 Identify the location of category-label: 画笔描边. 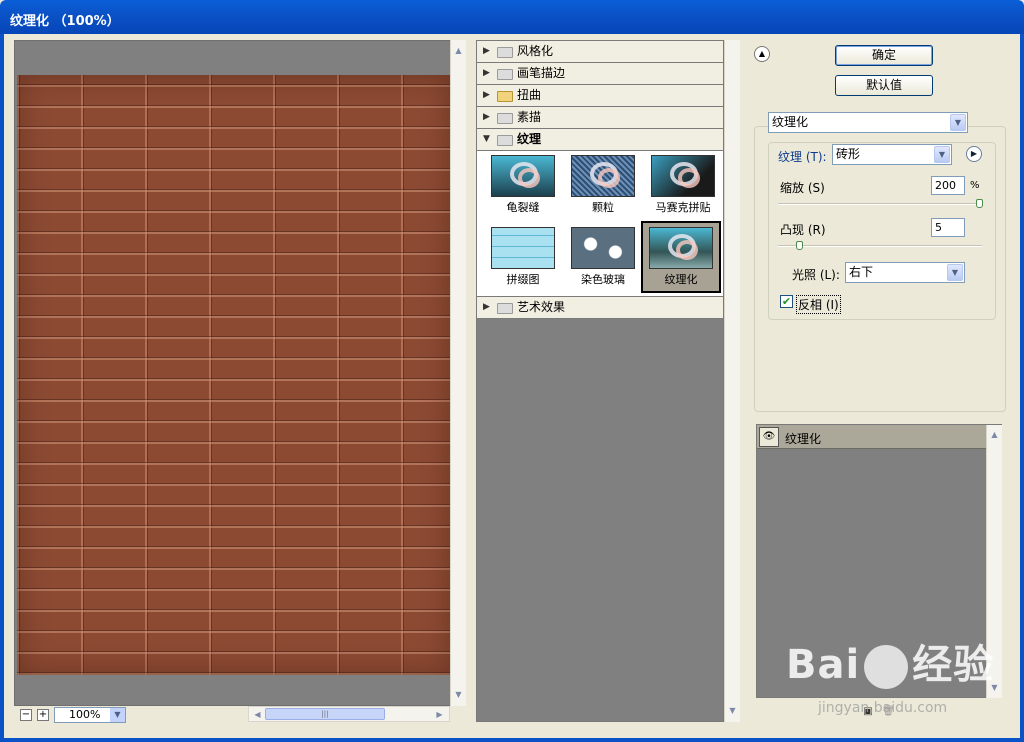
(541, 73).